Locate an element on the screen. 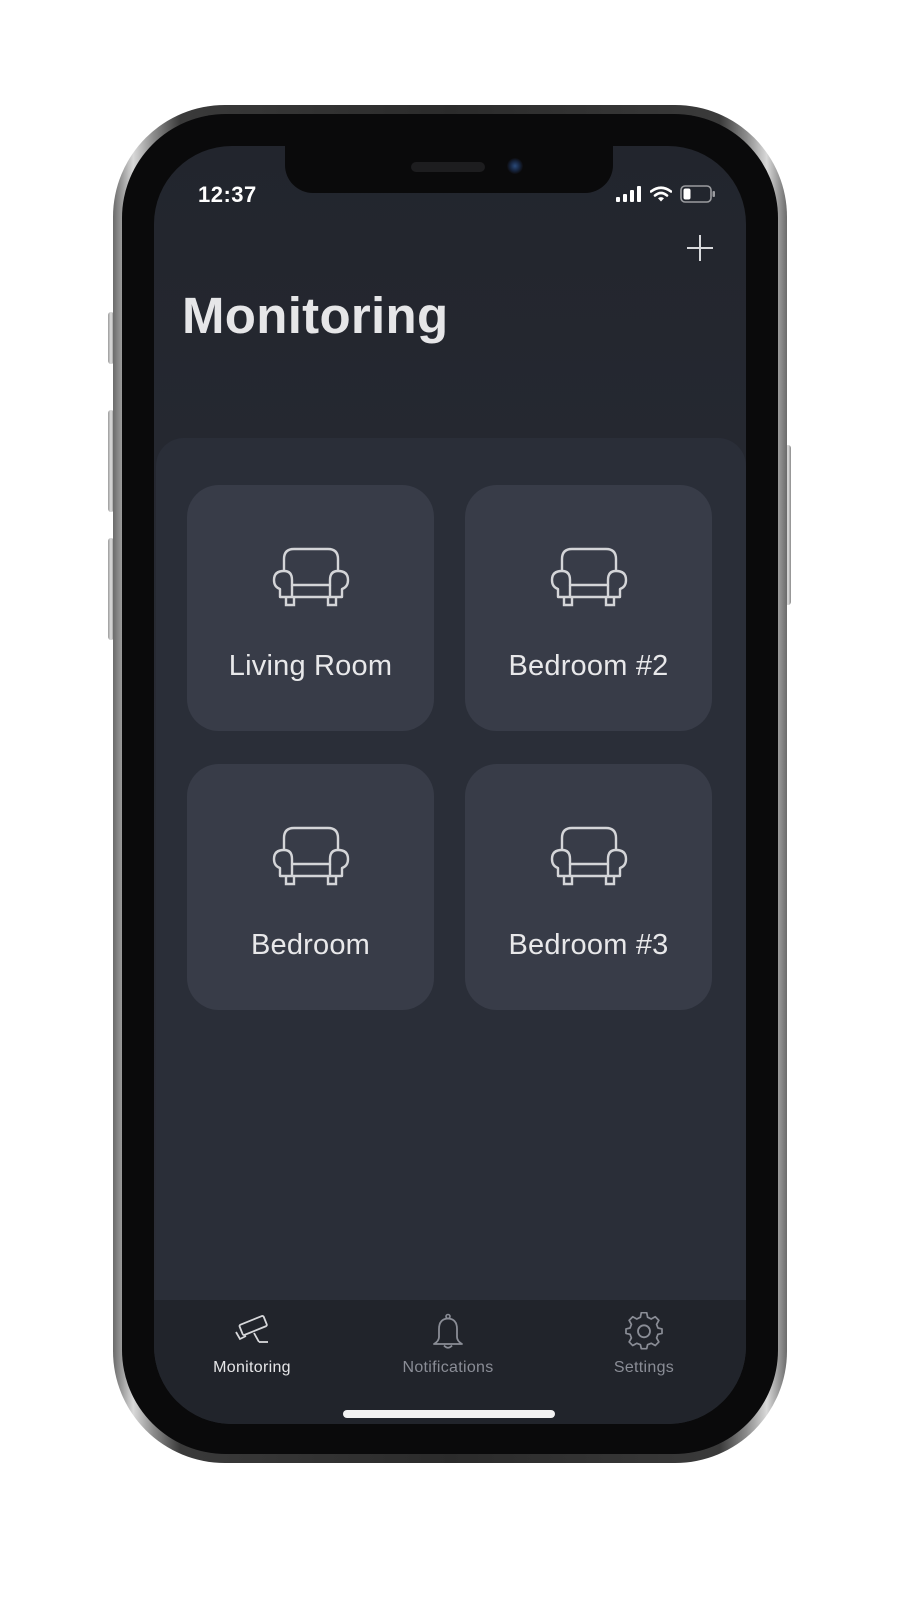  room-label: Bedroom #2 is located at coordinates (588, 666).